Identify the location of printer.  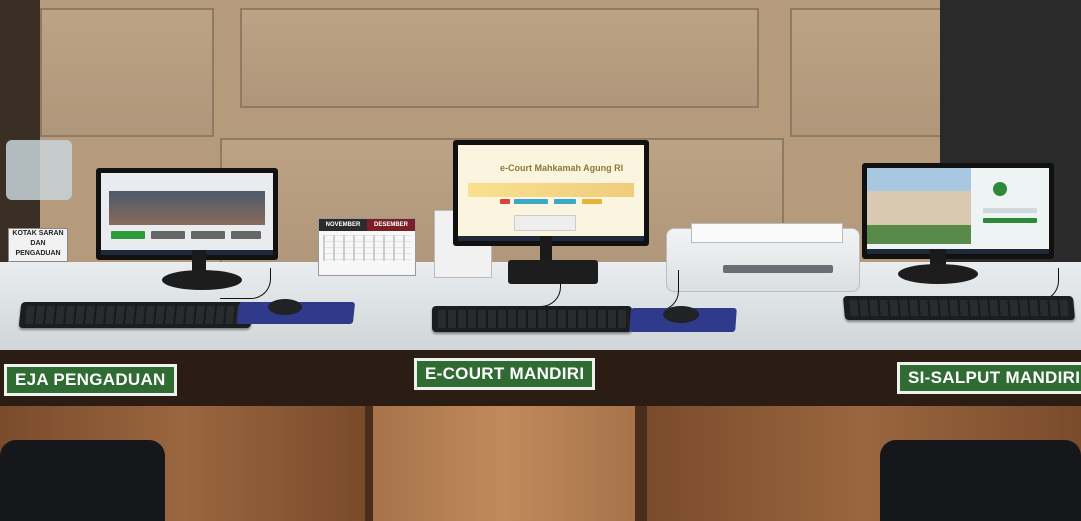
(763, 257).